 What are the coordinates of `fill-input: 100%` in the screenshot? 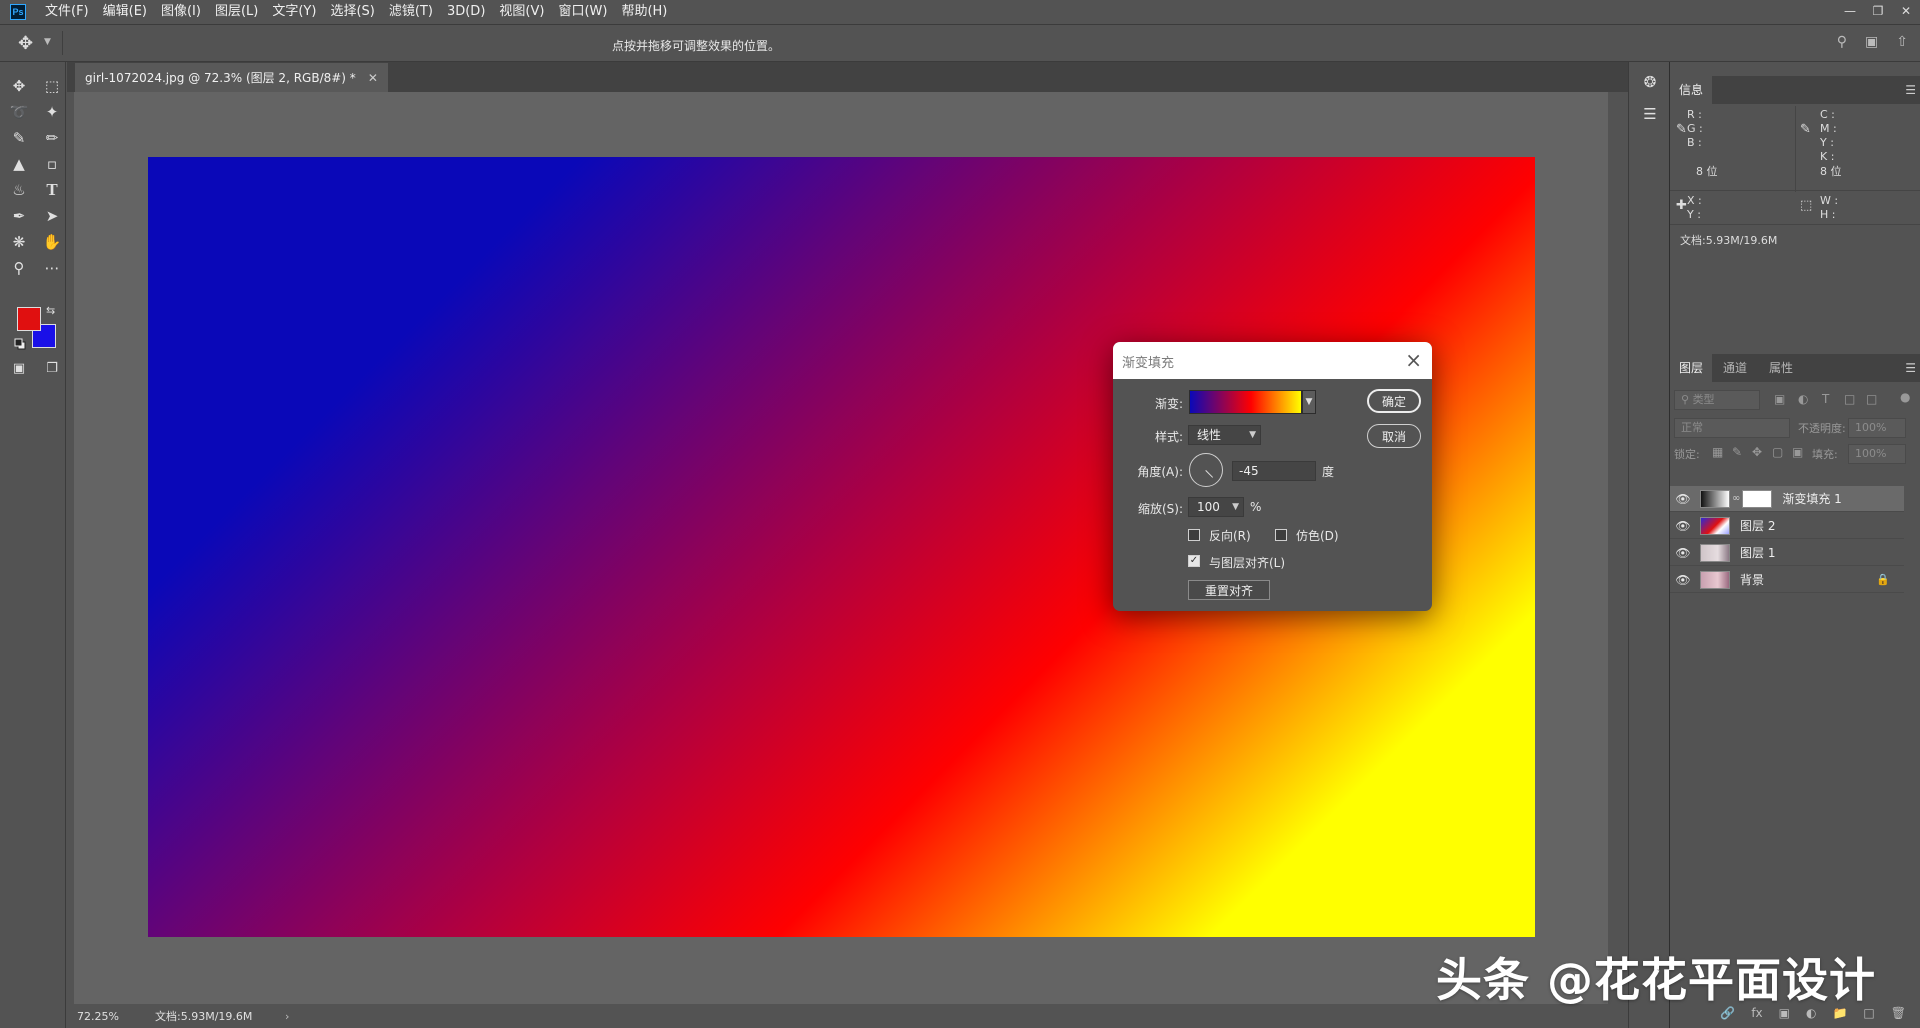 It's located at (1877, 454).